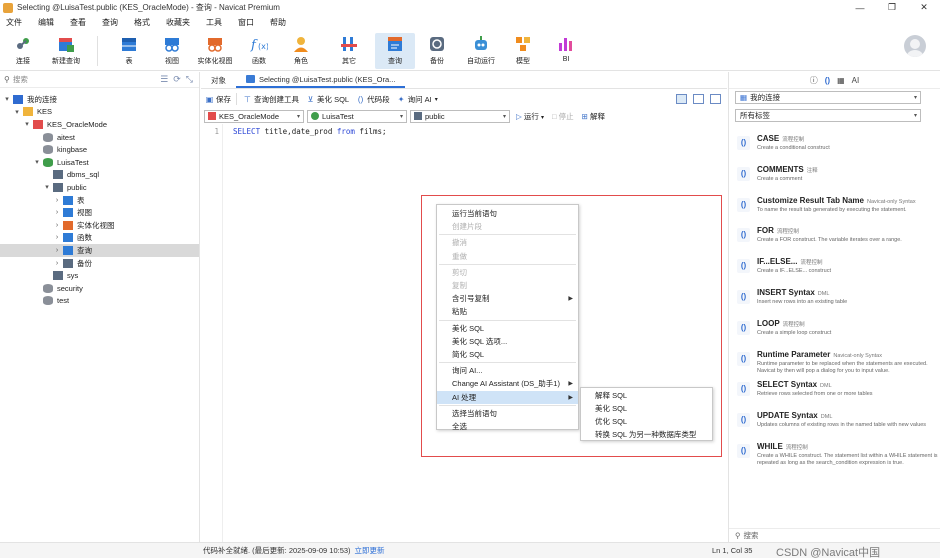  What do you see at coordinates (814, 80) in the screenshot?
I see `info-icon: ⓘ` at bounding box center [814, 80].